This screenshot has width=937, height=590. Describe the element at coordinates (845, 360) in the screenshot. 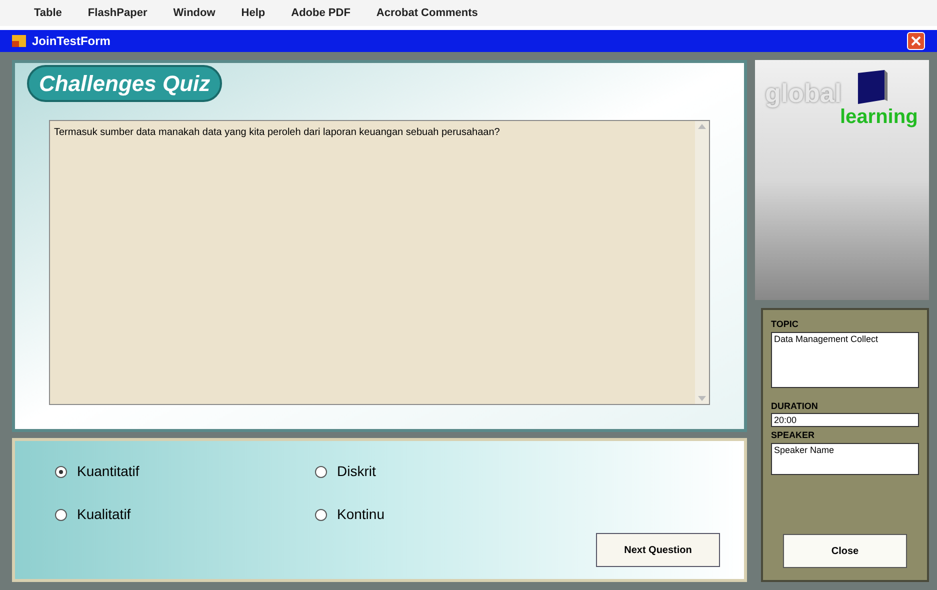

I see `topic-field: Data Management Collect` at that location.